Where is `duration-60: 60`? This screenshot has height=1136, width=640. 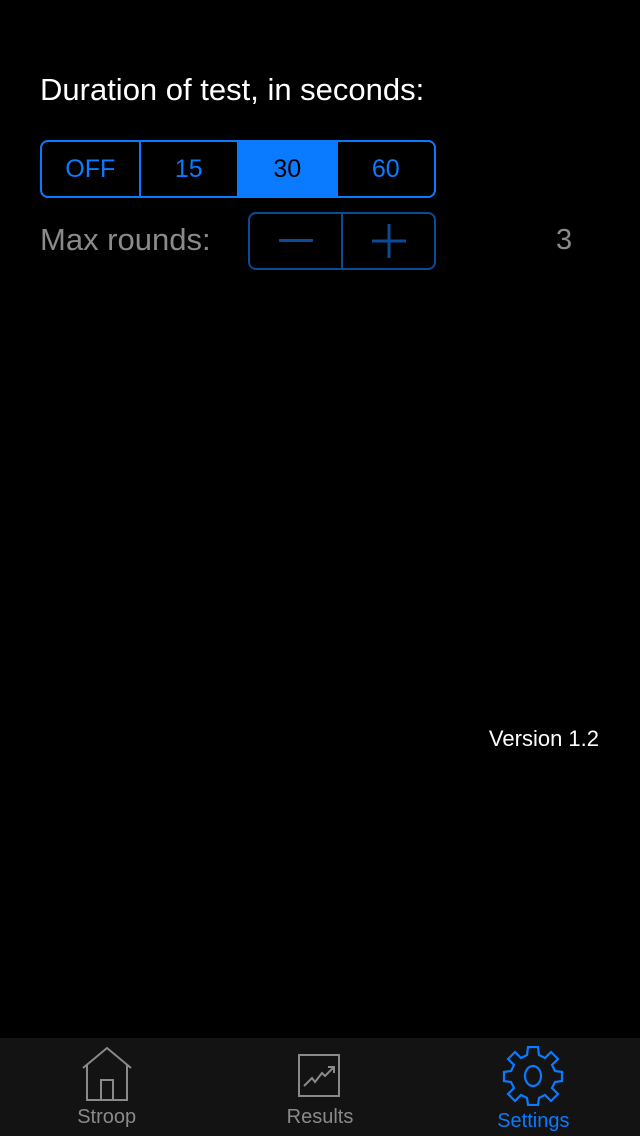 duration-60: 60 is located at coordinates (385, 169).